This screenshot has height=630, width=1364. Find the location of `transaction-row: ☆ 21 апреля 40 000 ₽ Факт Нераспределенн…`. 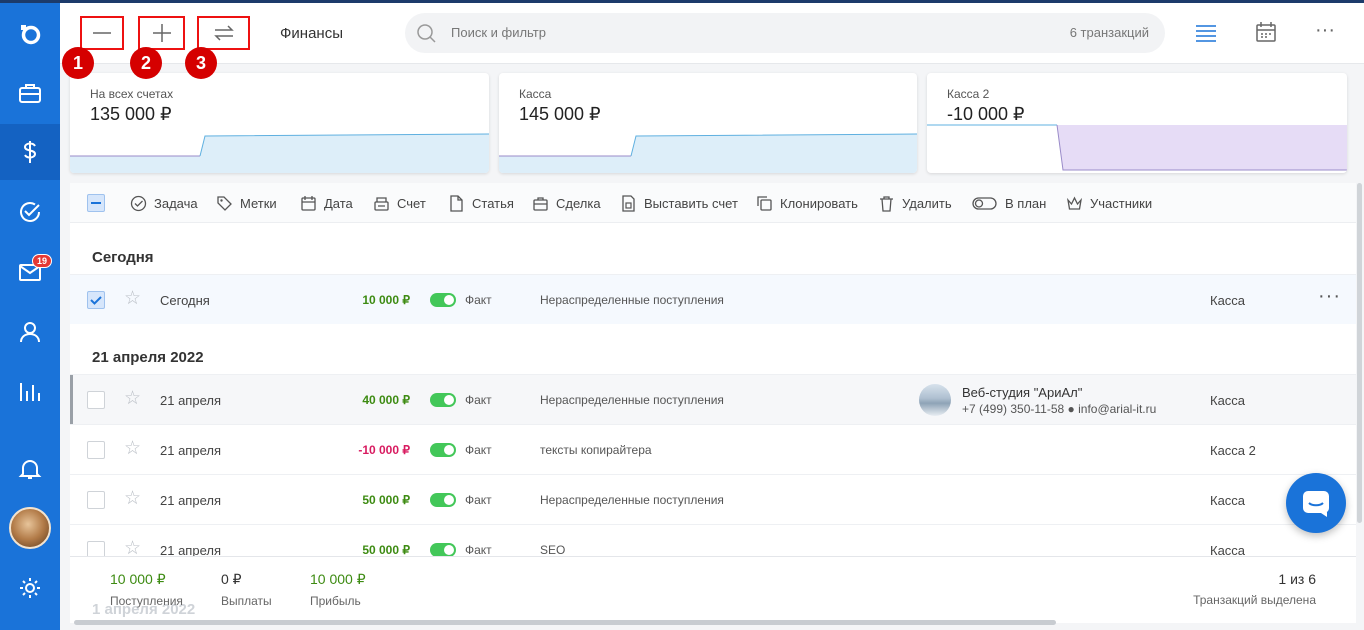

transaction-row: ☆ 21 апреля 40 000 ₽ Факт Нераспределенн… is located at coordinates (713, 399).